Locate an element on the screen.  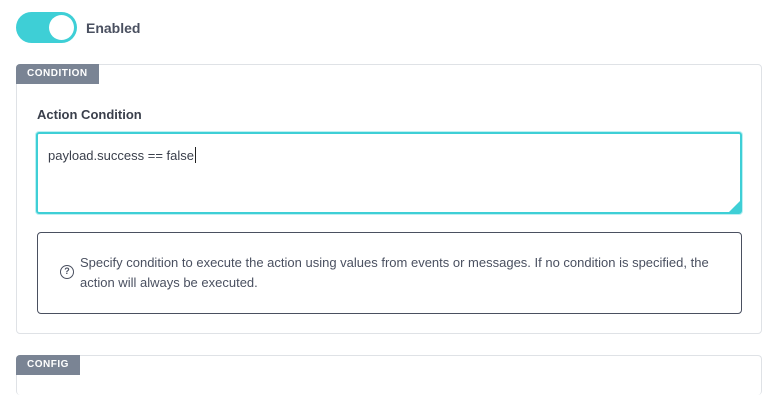
config-section-tag: CONFIG is located at coordinates (48, 365).